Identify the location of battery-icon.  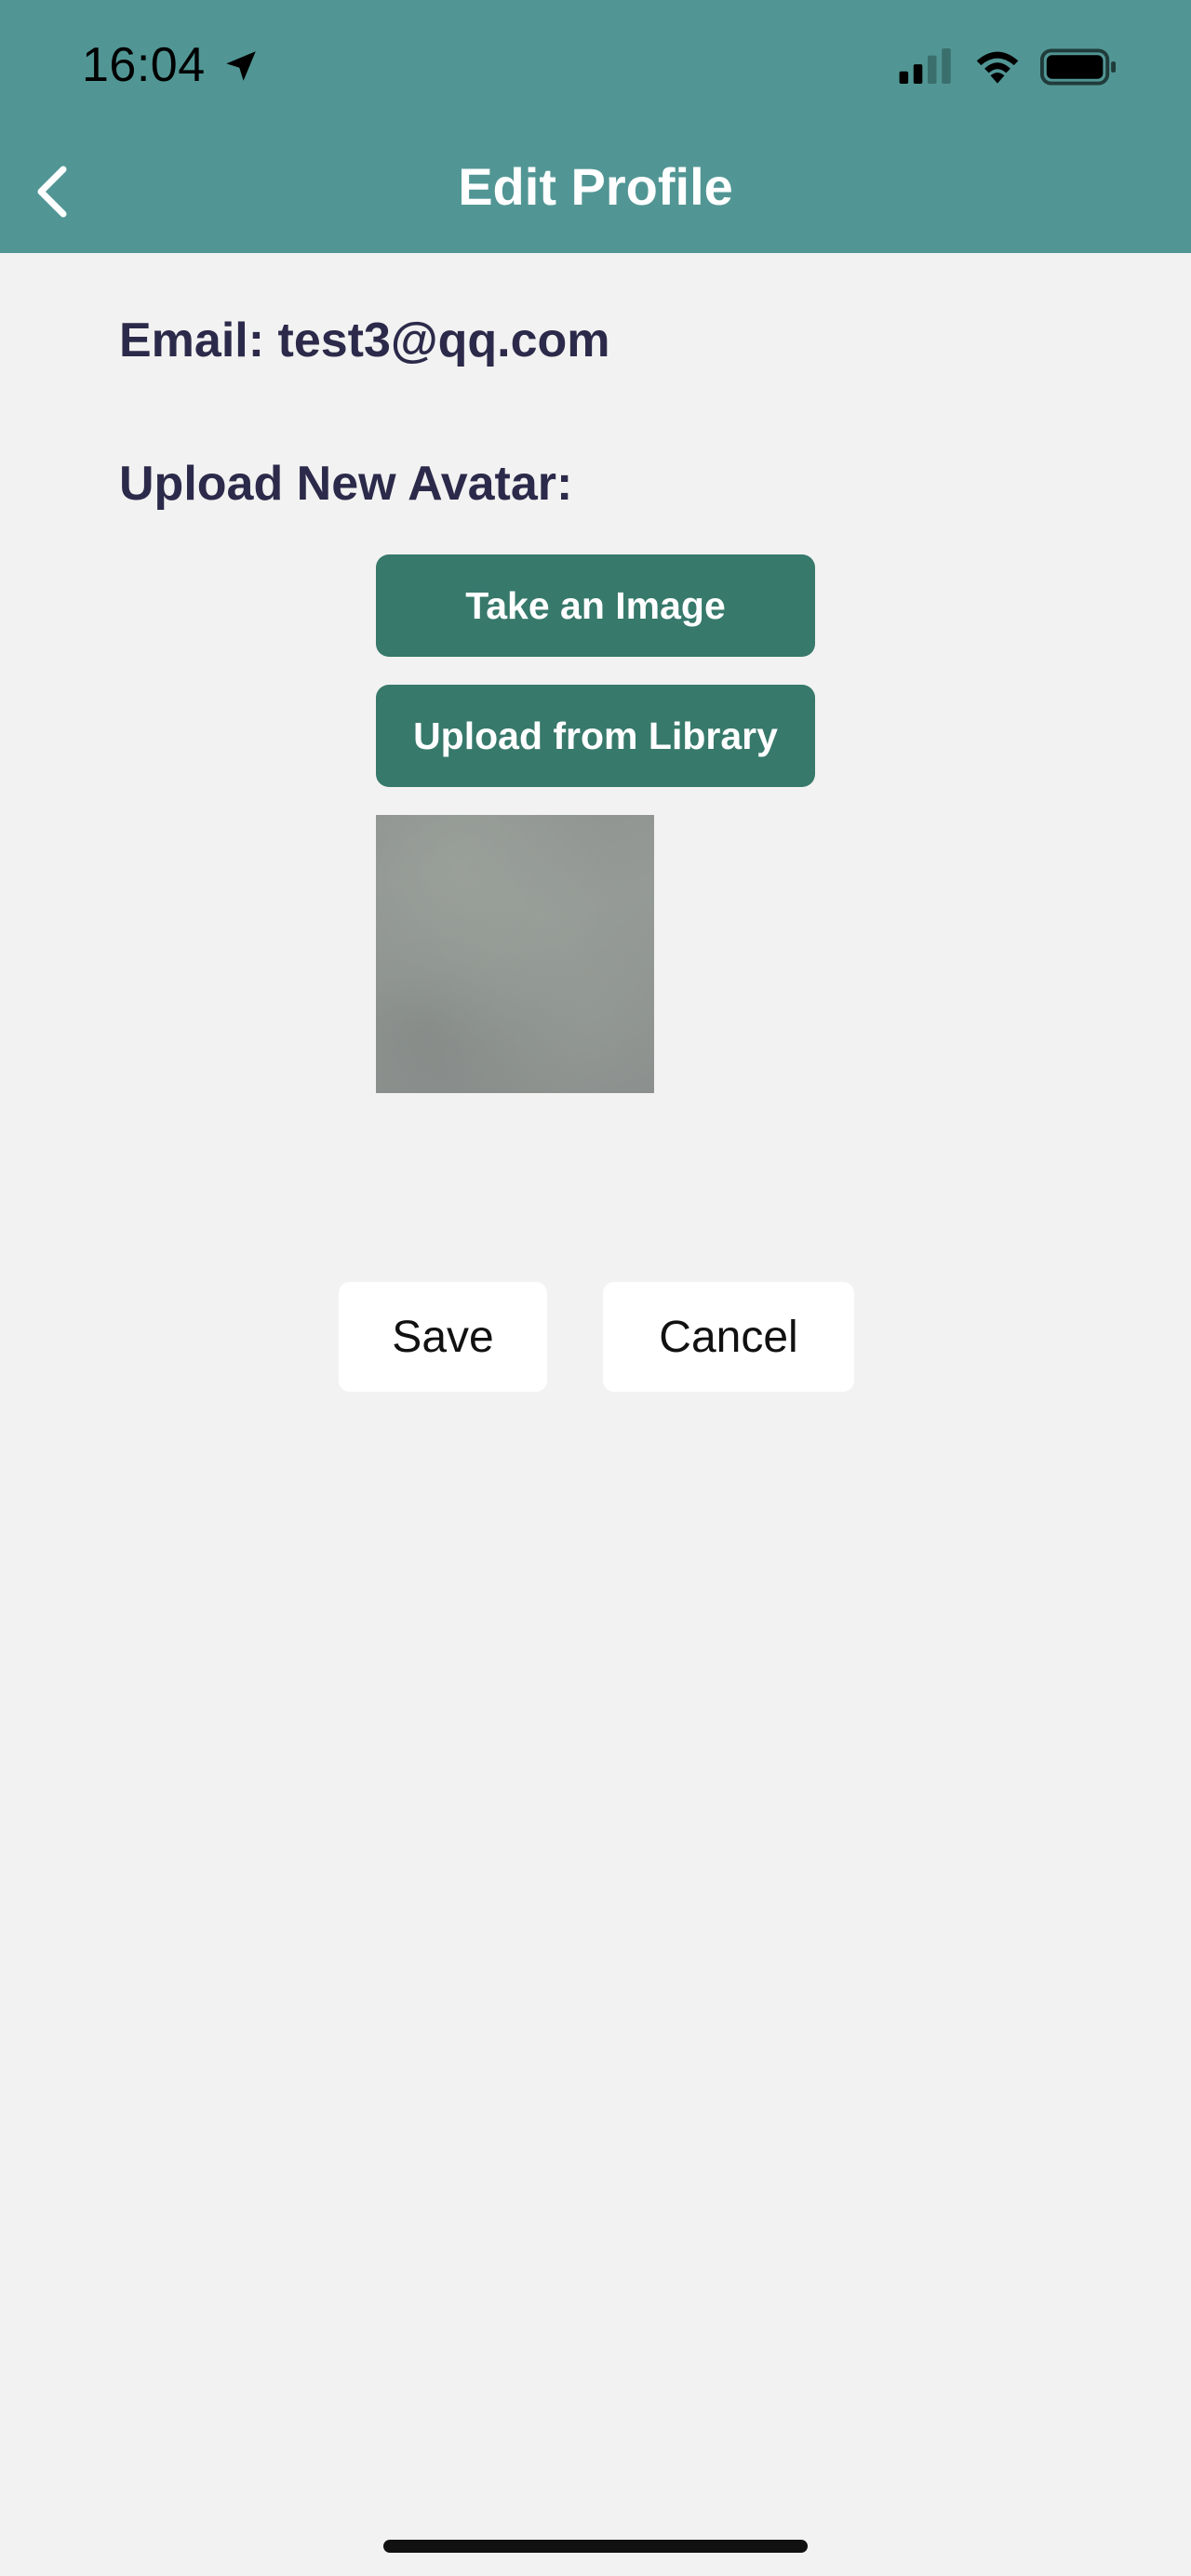
(1078, 67).